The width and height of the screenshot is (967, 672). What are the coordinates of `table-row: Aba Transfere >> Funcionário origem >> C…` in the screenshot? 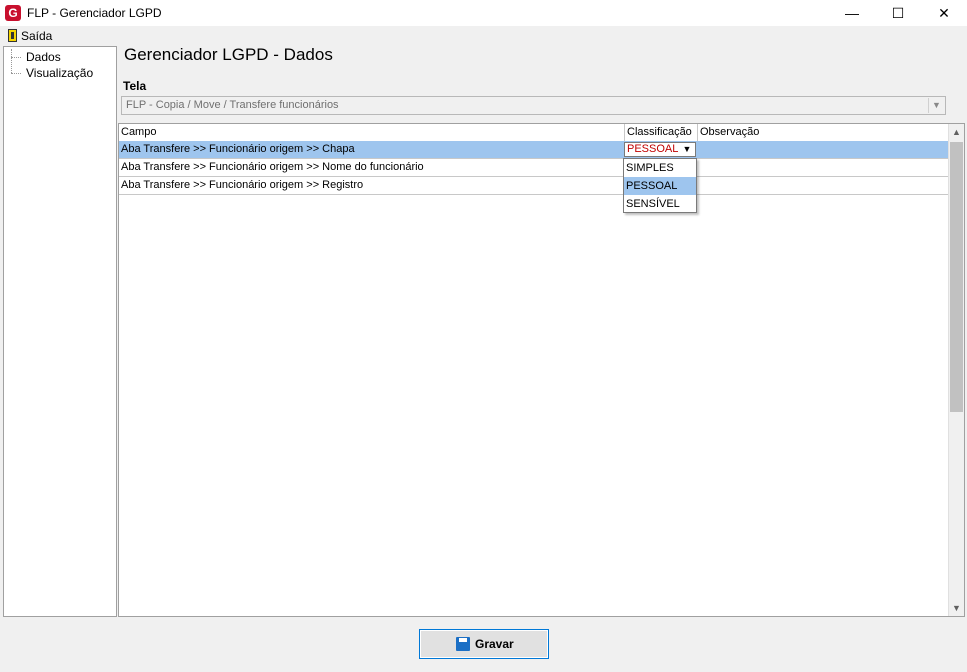 It's located at (533, 150).